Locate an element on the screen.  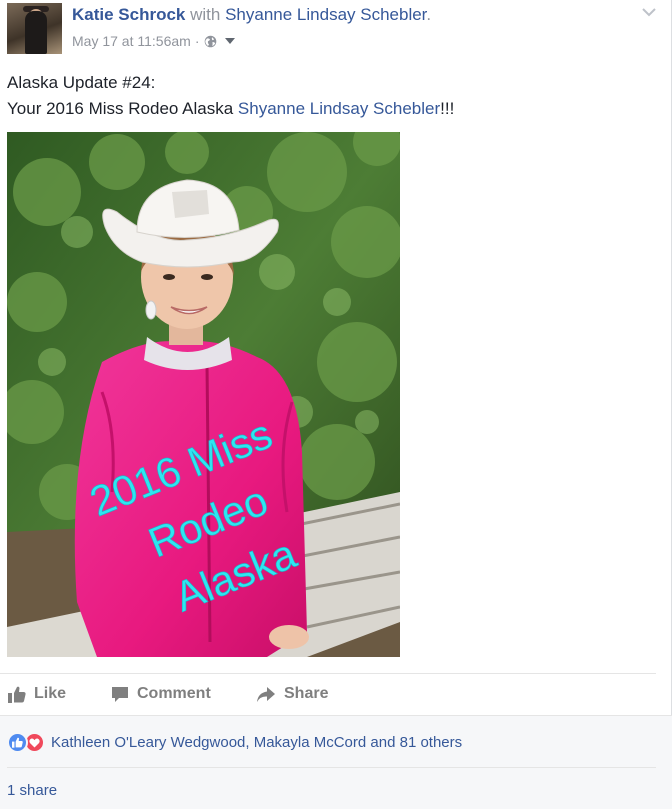
share-button: Share is located at coordinates (292, 694).